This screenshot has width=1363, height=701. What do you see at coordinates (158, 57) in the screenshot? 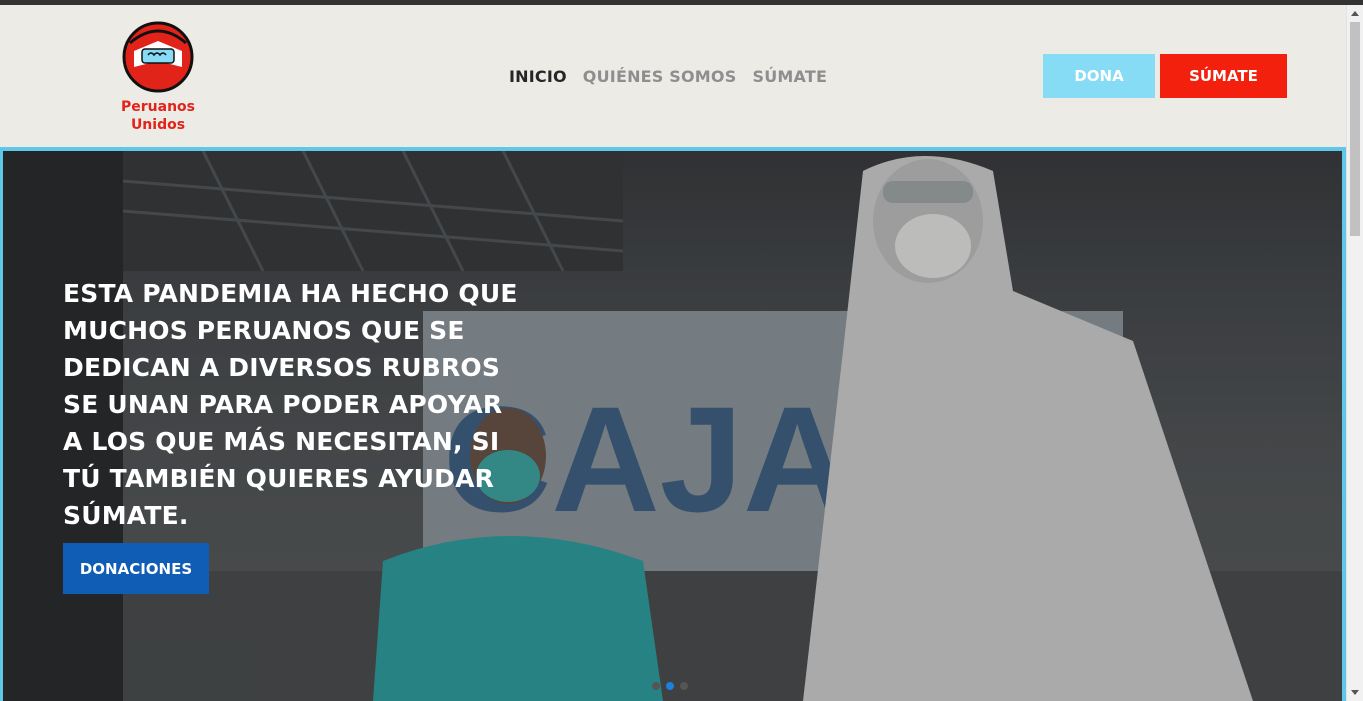
I see `peruanos-unidos-logo` at bounding box center [158, 57].